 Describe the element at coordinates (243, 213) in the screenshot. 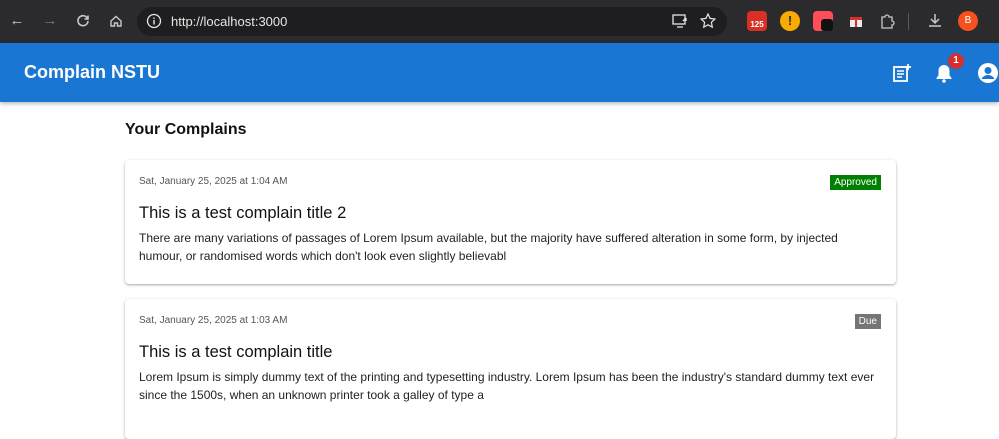

I see `complaint-title: This is a test complain title 2` at that location.